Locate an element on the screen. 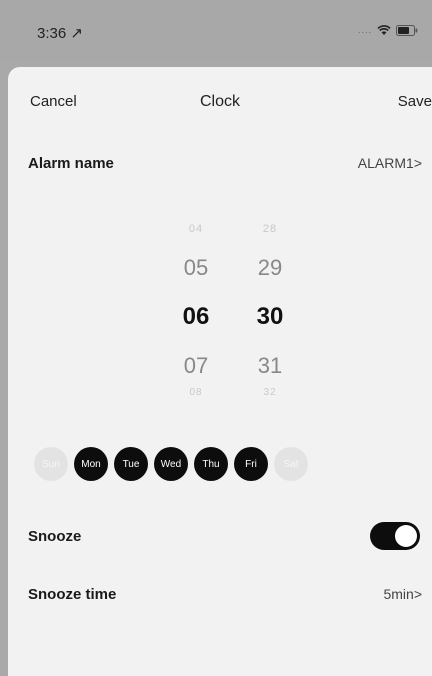 The image size is (432, 676). hour-option: 07 is located at coordinates (196, 366).